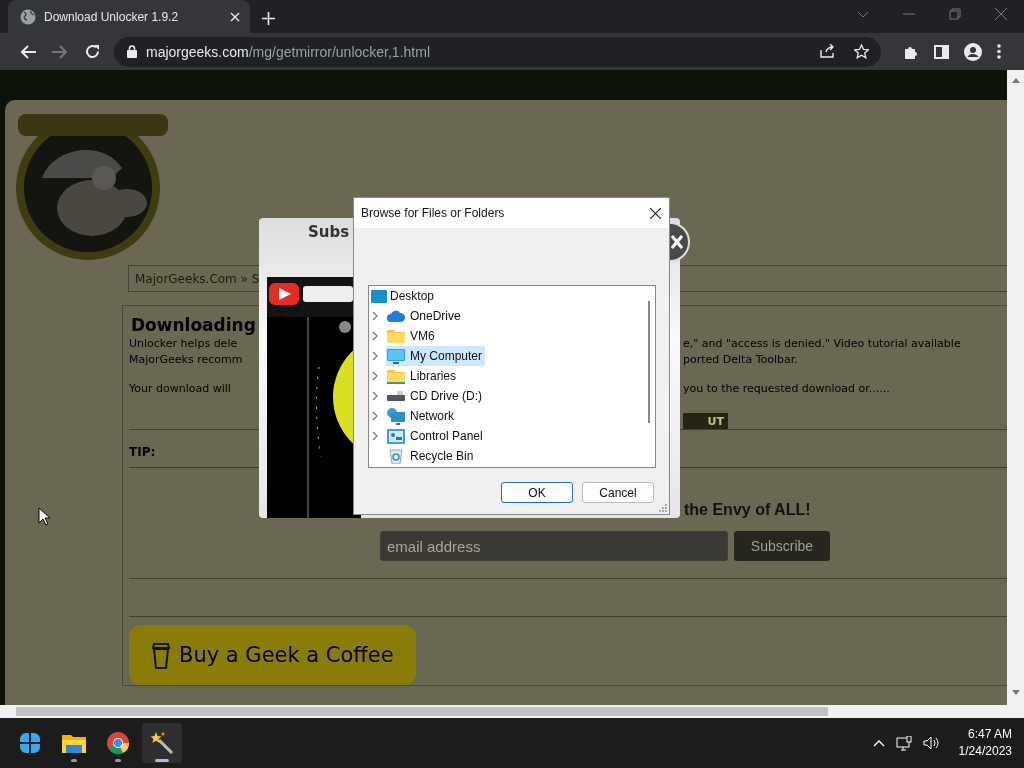 This screenshot has height=768, width=1024. I want to click on cloud-icon, so click(396, 316).